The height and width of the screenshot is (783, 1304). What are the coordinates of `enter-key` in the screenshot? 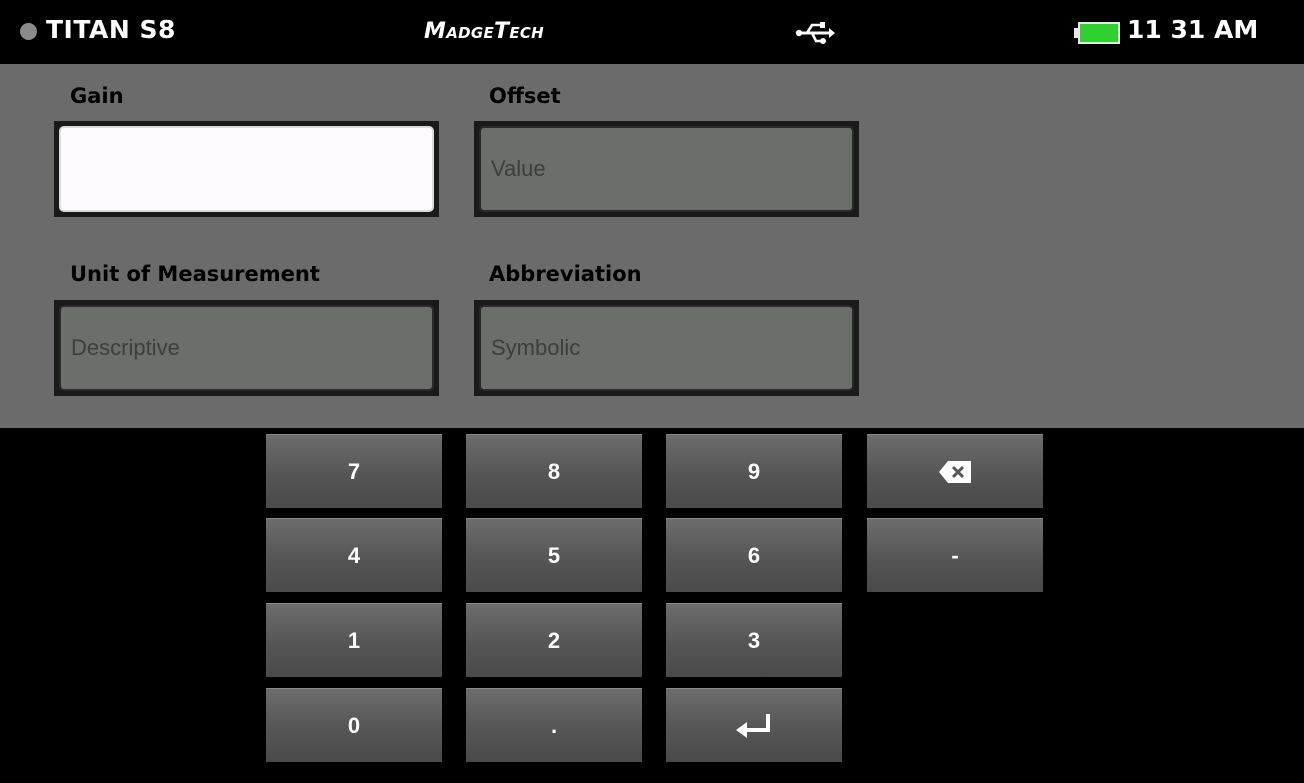 It's located at (754, 725).